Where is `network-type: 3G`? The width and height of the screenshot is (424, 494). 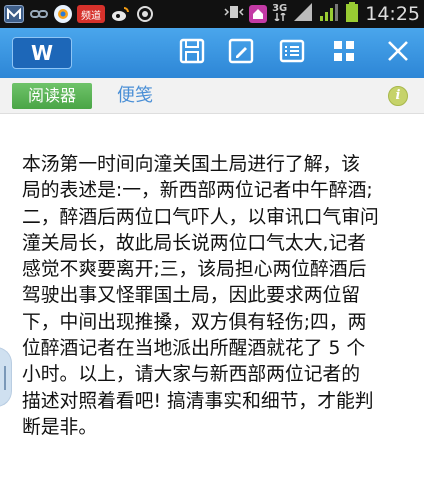 network-type: 3G is located at coordinates (279, 14).